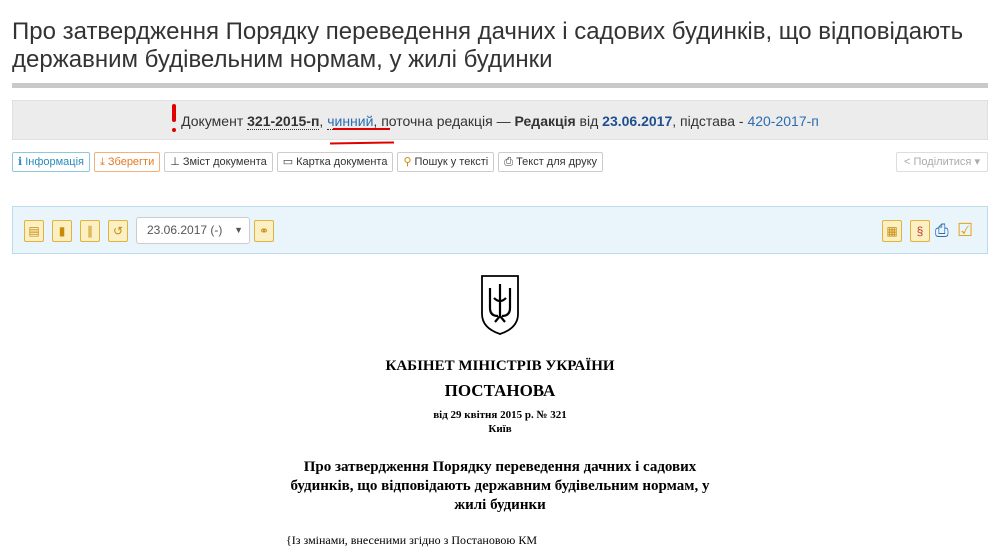 This screenshot has width=1000, height=548. What do you see at coordinates (977, 162) in the screenshot?
I see `chevron-down-icon: ▾` at bounding box center [977, 162].